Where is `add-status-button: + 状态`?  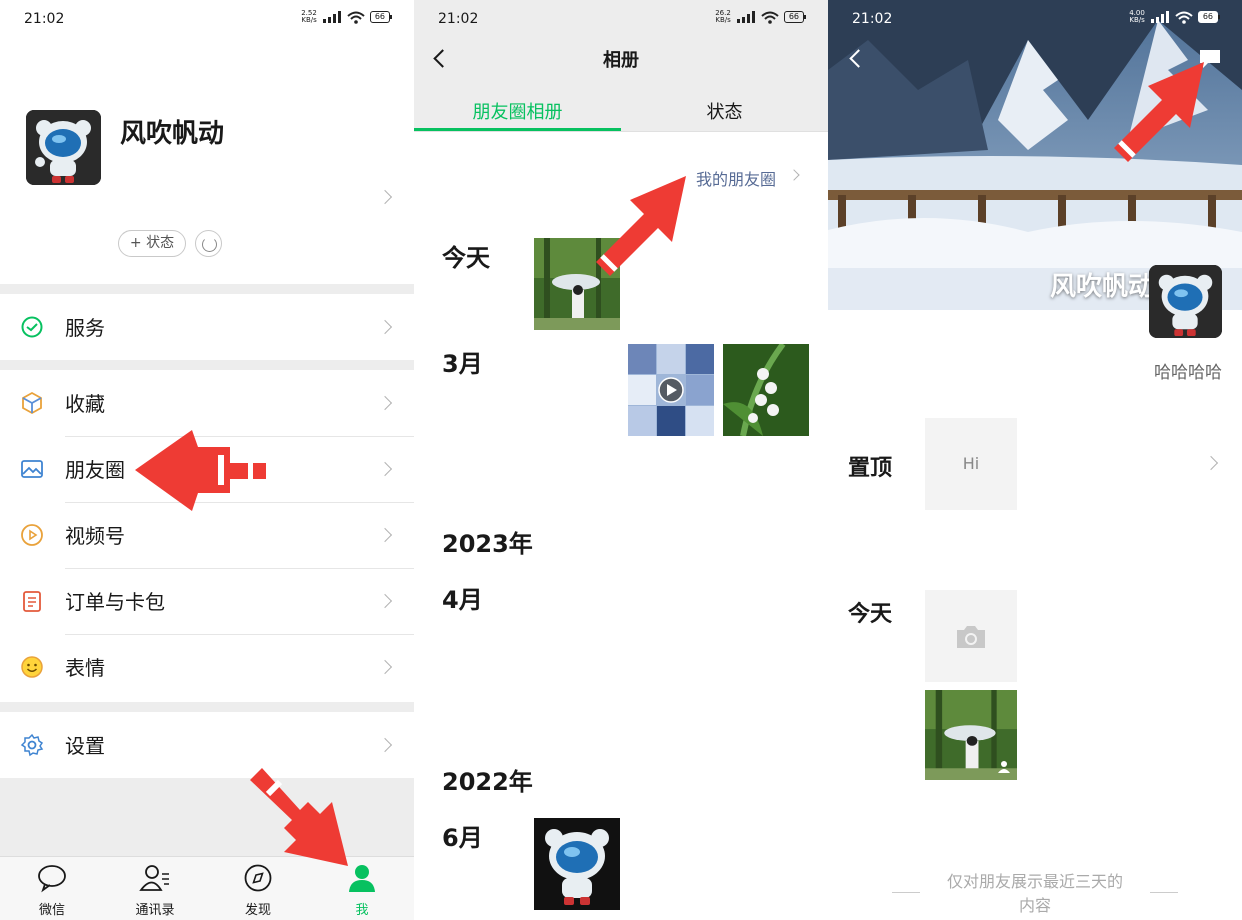 add-status-button: + 状态 is located at coordinates (152, 243).